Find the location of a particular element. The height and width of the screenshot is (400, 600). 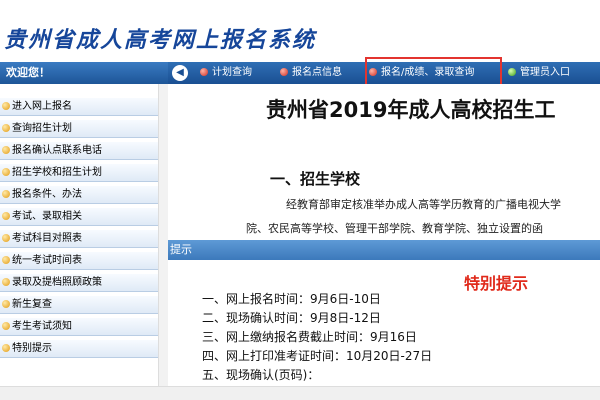

timeline-item: 一、网上报名时间：9月6日-10日 is located at coordinates (291, 299).